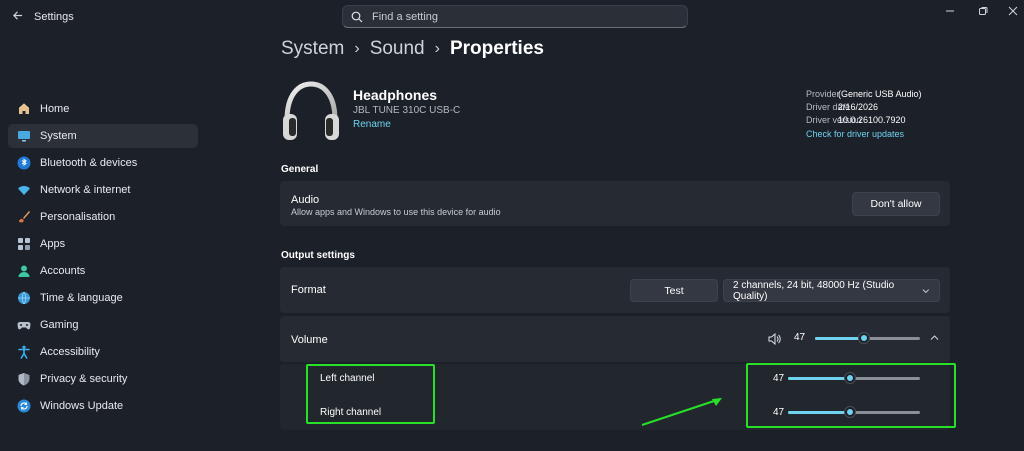 The width and height of the screenshot is (1024, 451). I want to click on breadcrumb-system: System, so click(312, 49).